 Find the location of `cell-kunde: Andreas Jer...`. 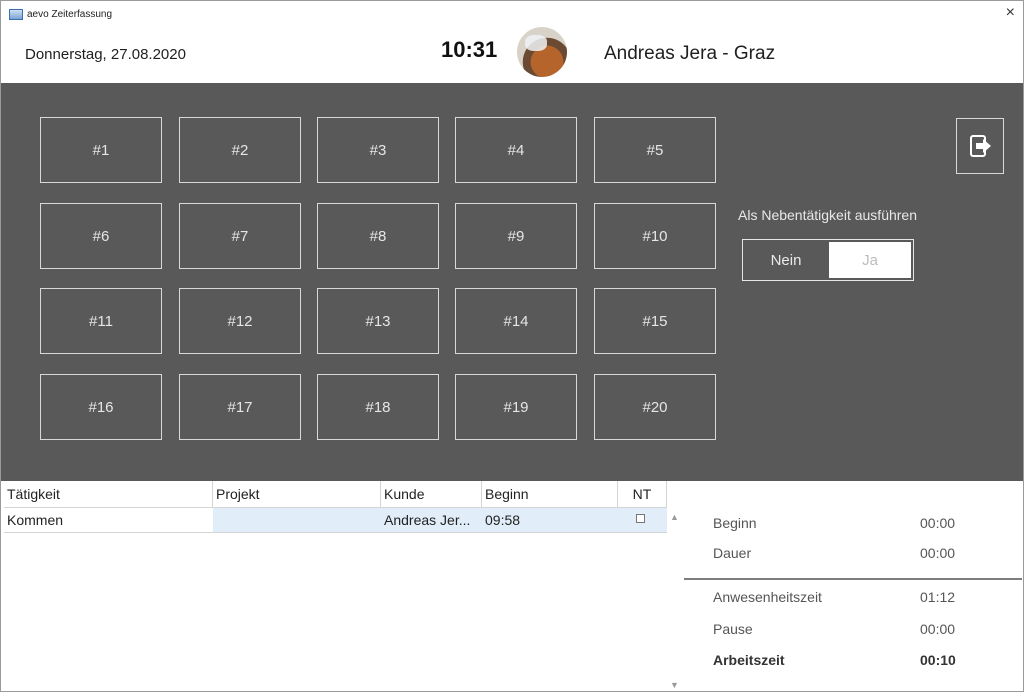

cell-kunde: Andreas Jer... is located at coordinates (431, 520).